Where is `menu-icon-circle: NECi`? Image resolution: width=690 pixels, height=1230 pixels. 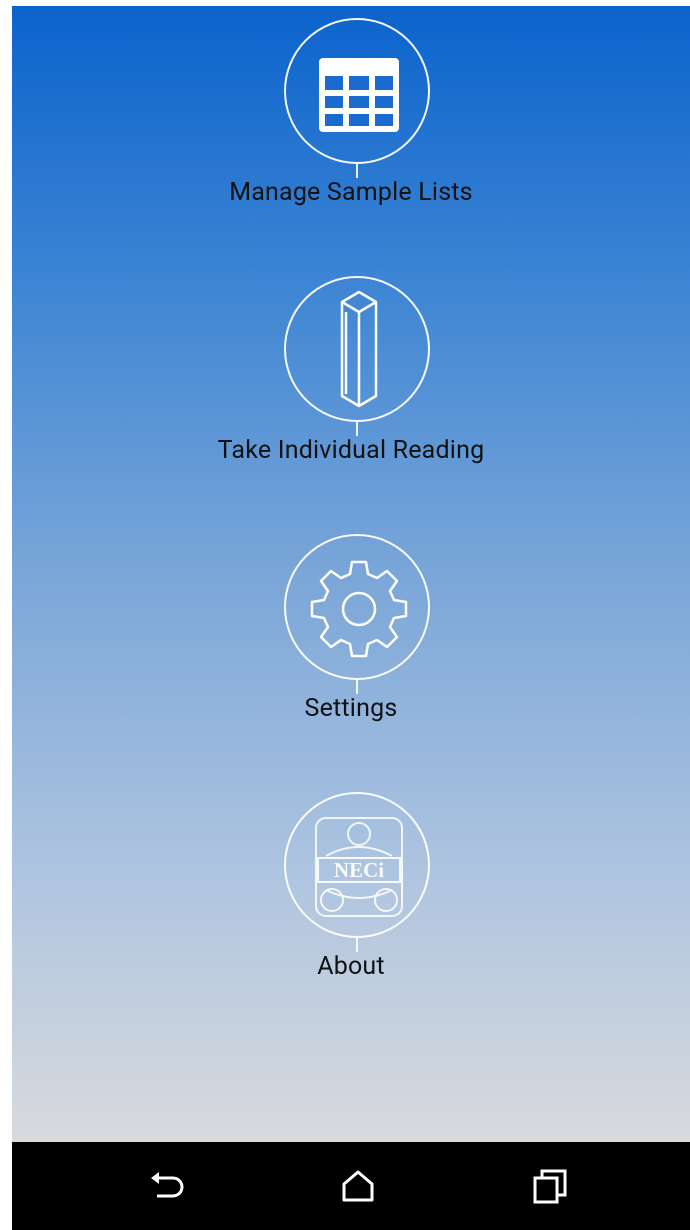
menu-icon-circle: NECi is located at coordinates (357, 865).